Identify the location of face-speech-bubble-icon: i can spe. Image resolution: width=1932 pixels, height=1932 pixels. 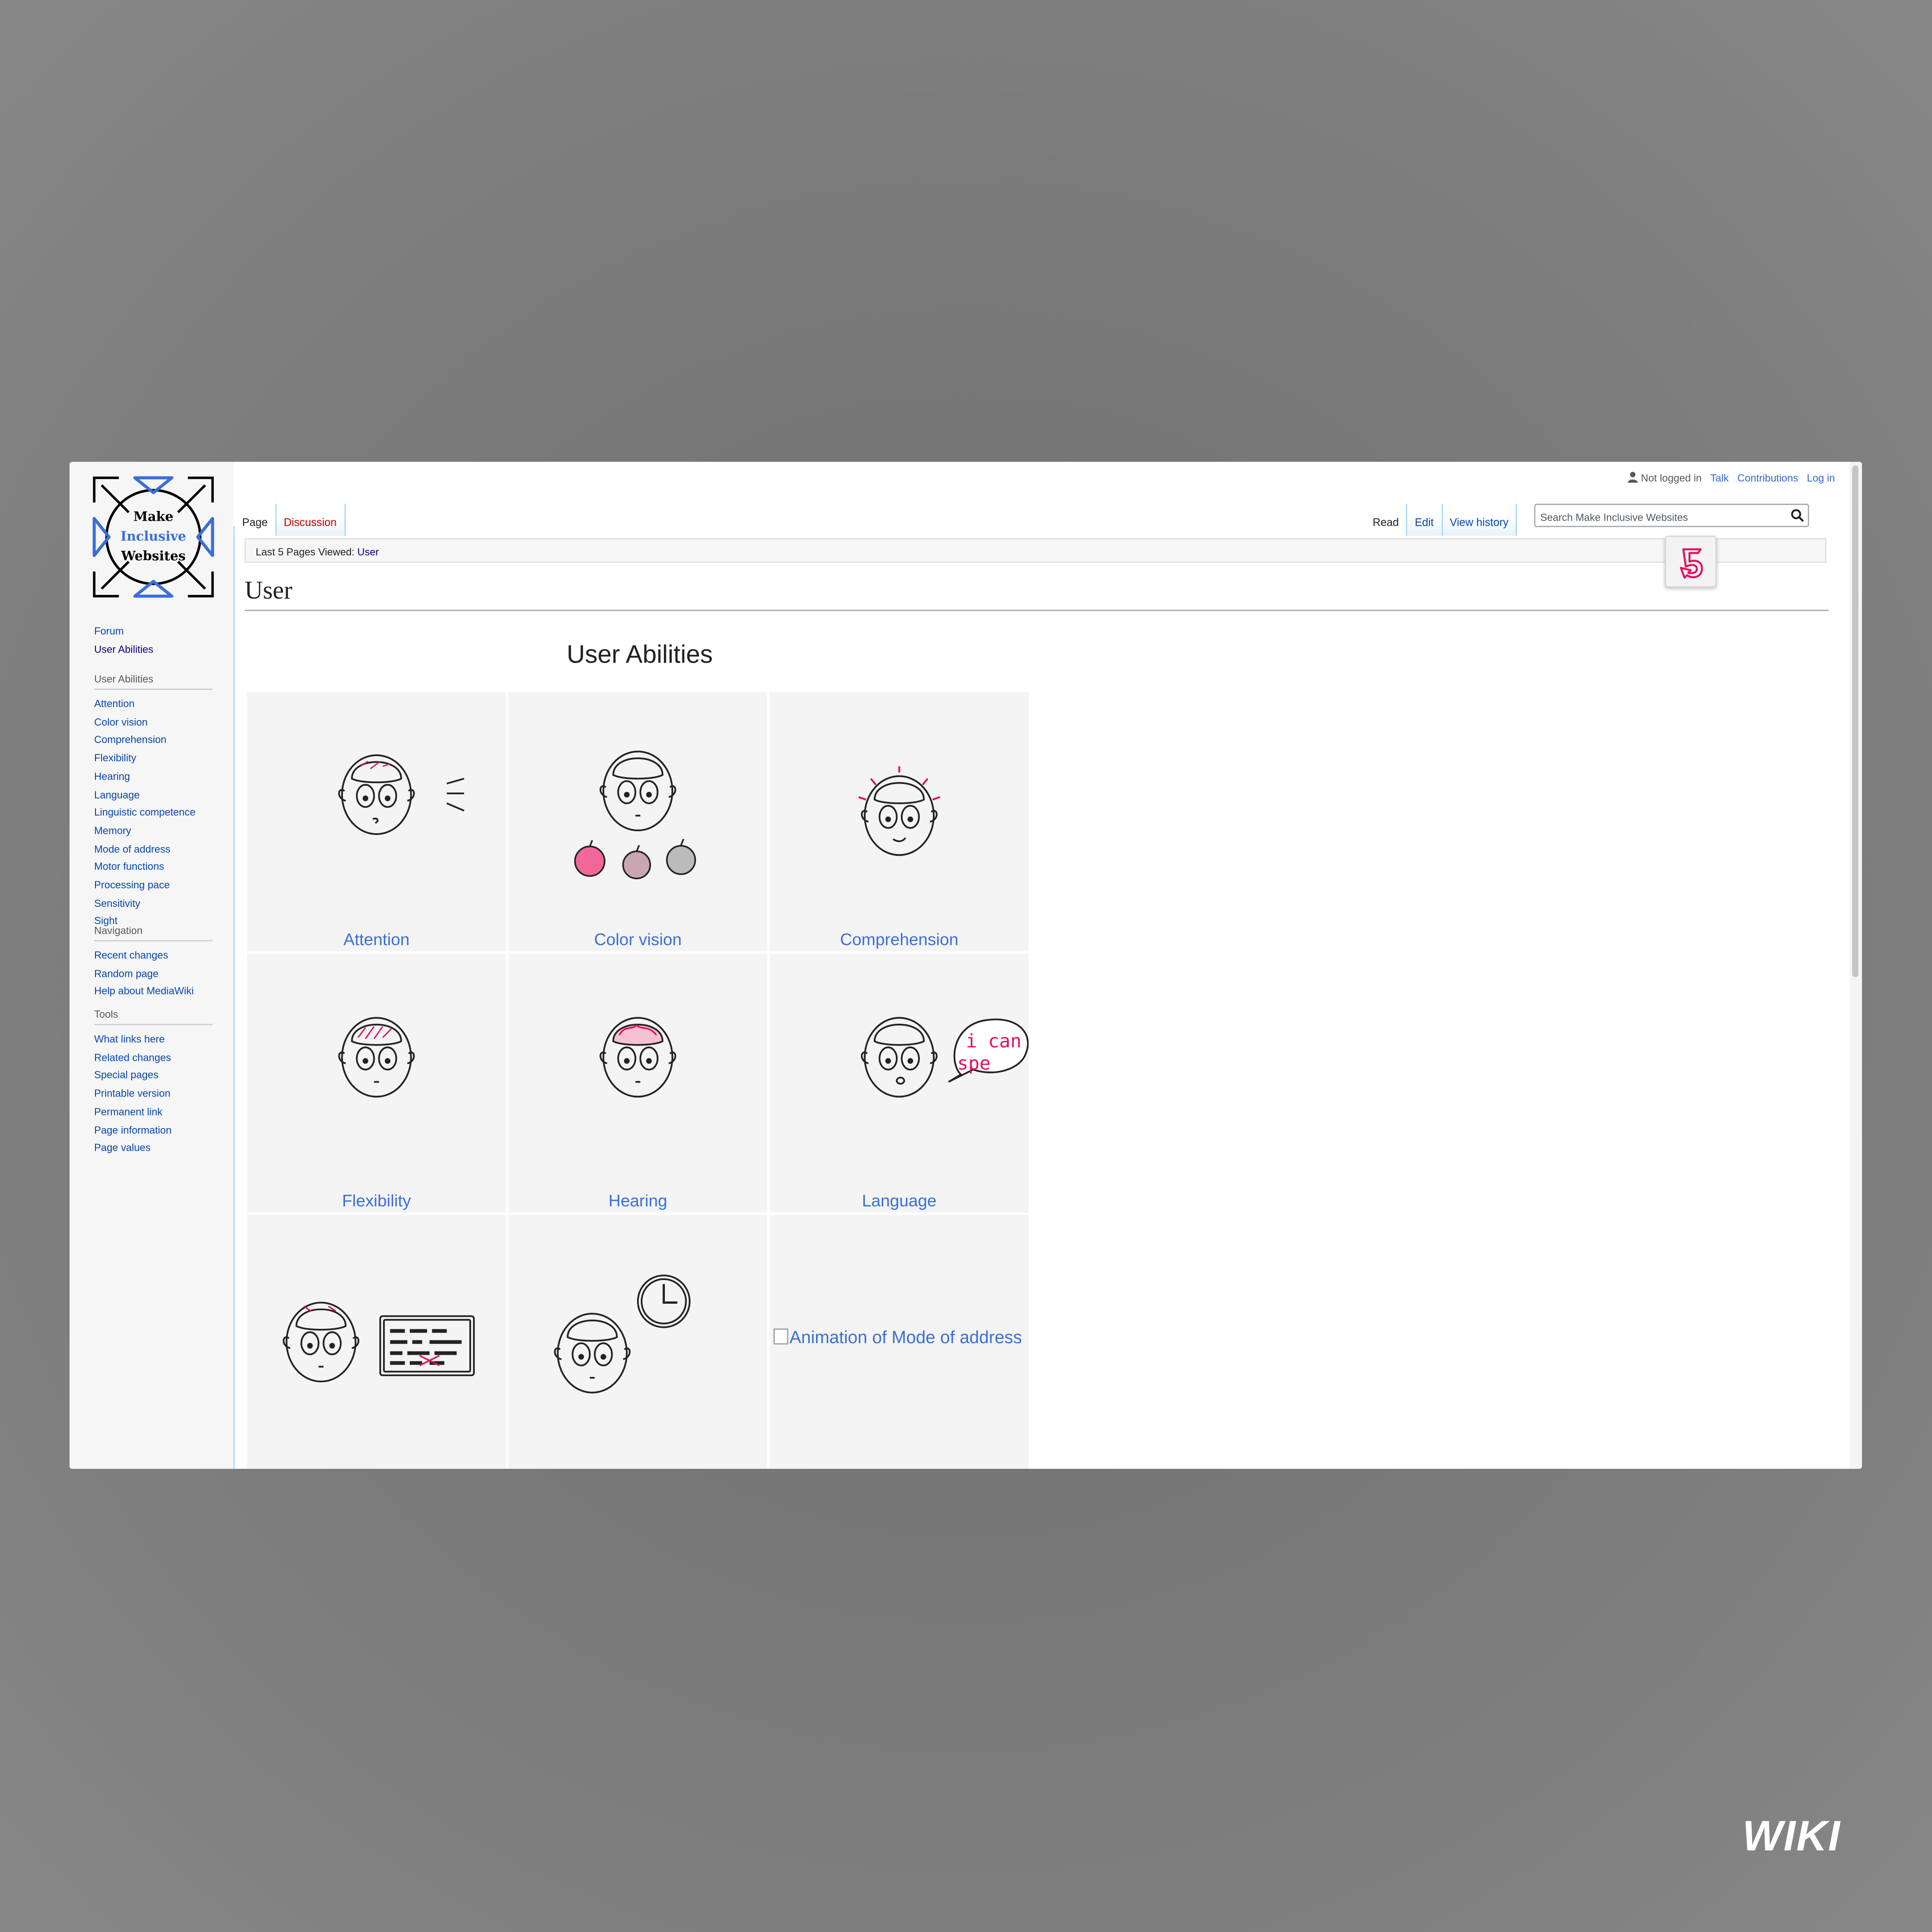
(945, 1057).